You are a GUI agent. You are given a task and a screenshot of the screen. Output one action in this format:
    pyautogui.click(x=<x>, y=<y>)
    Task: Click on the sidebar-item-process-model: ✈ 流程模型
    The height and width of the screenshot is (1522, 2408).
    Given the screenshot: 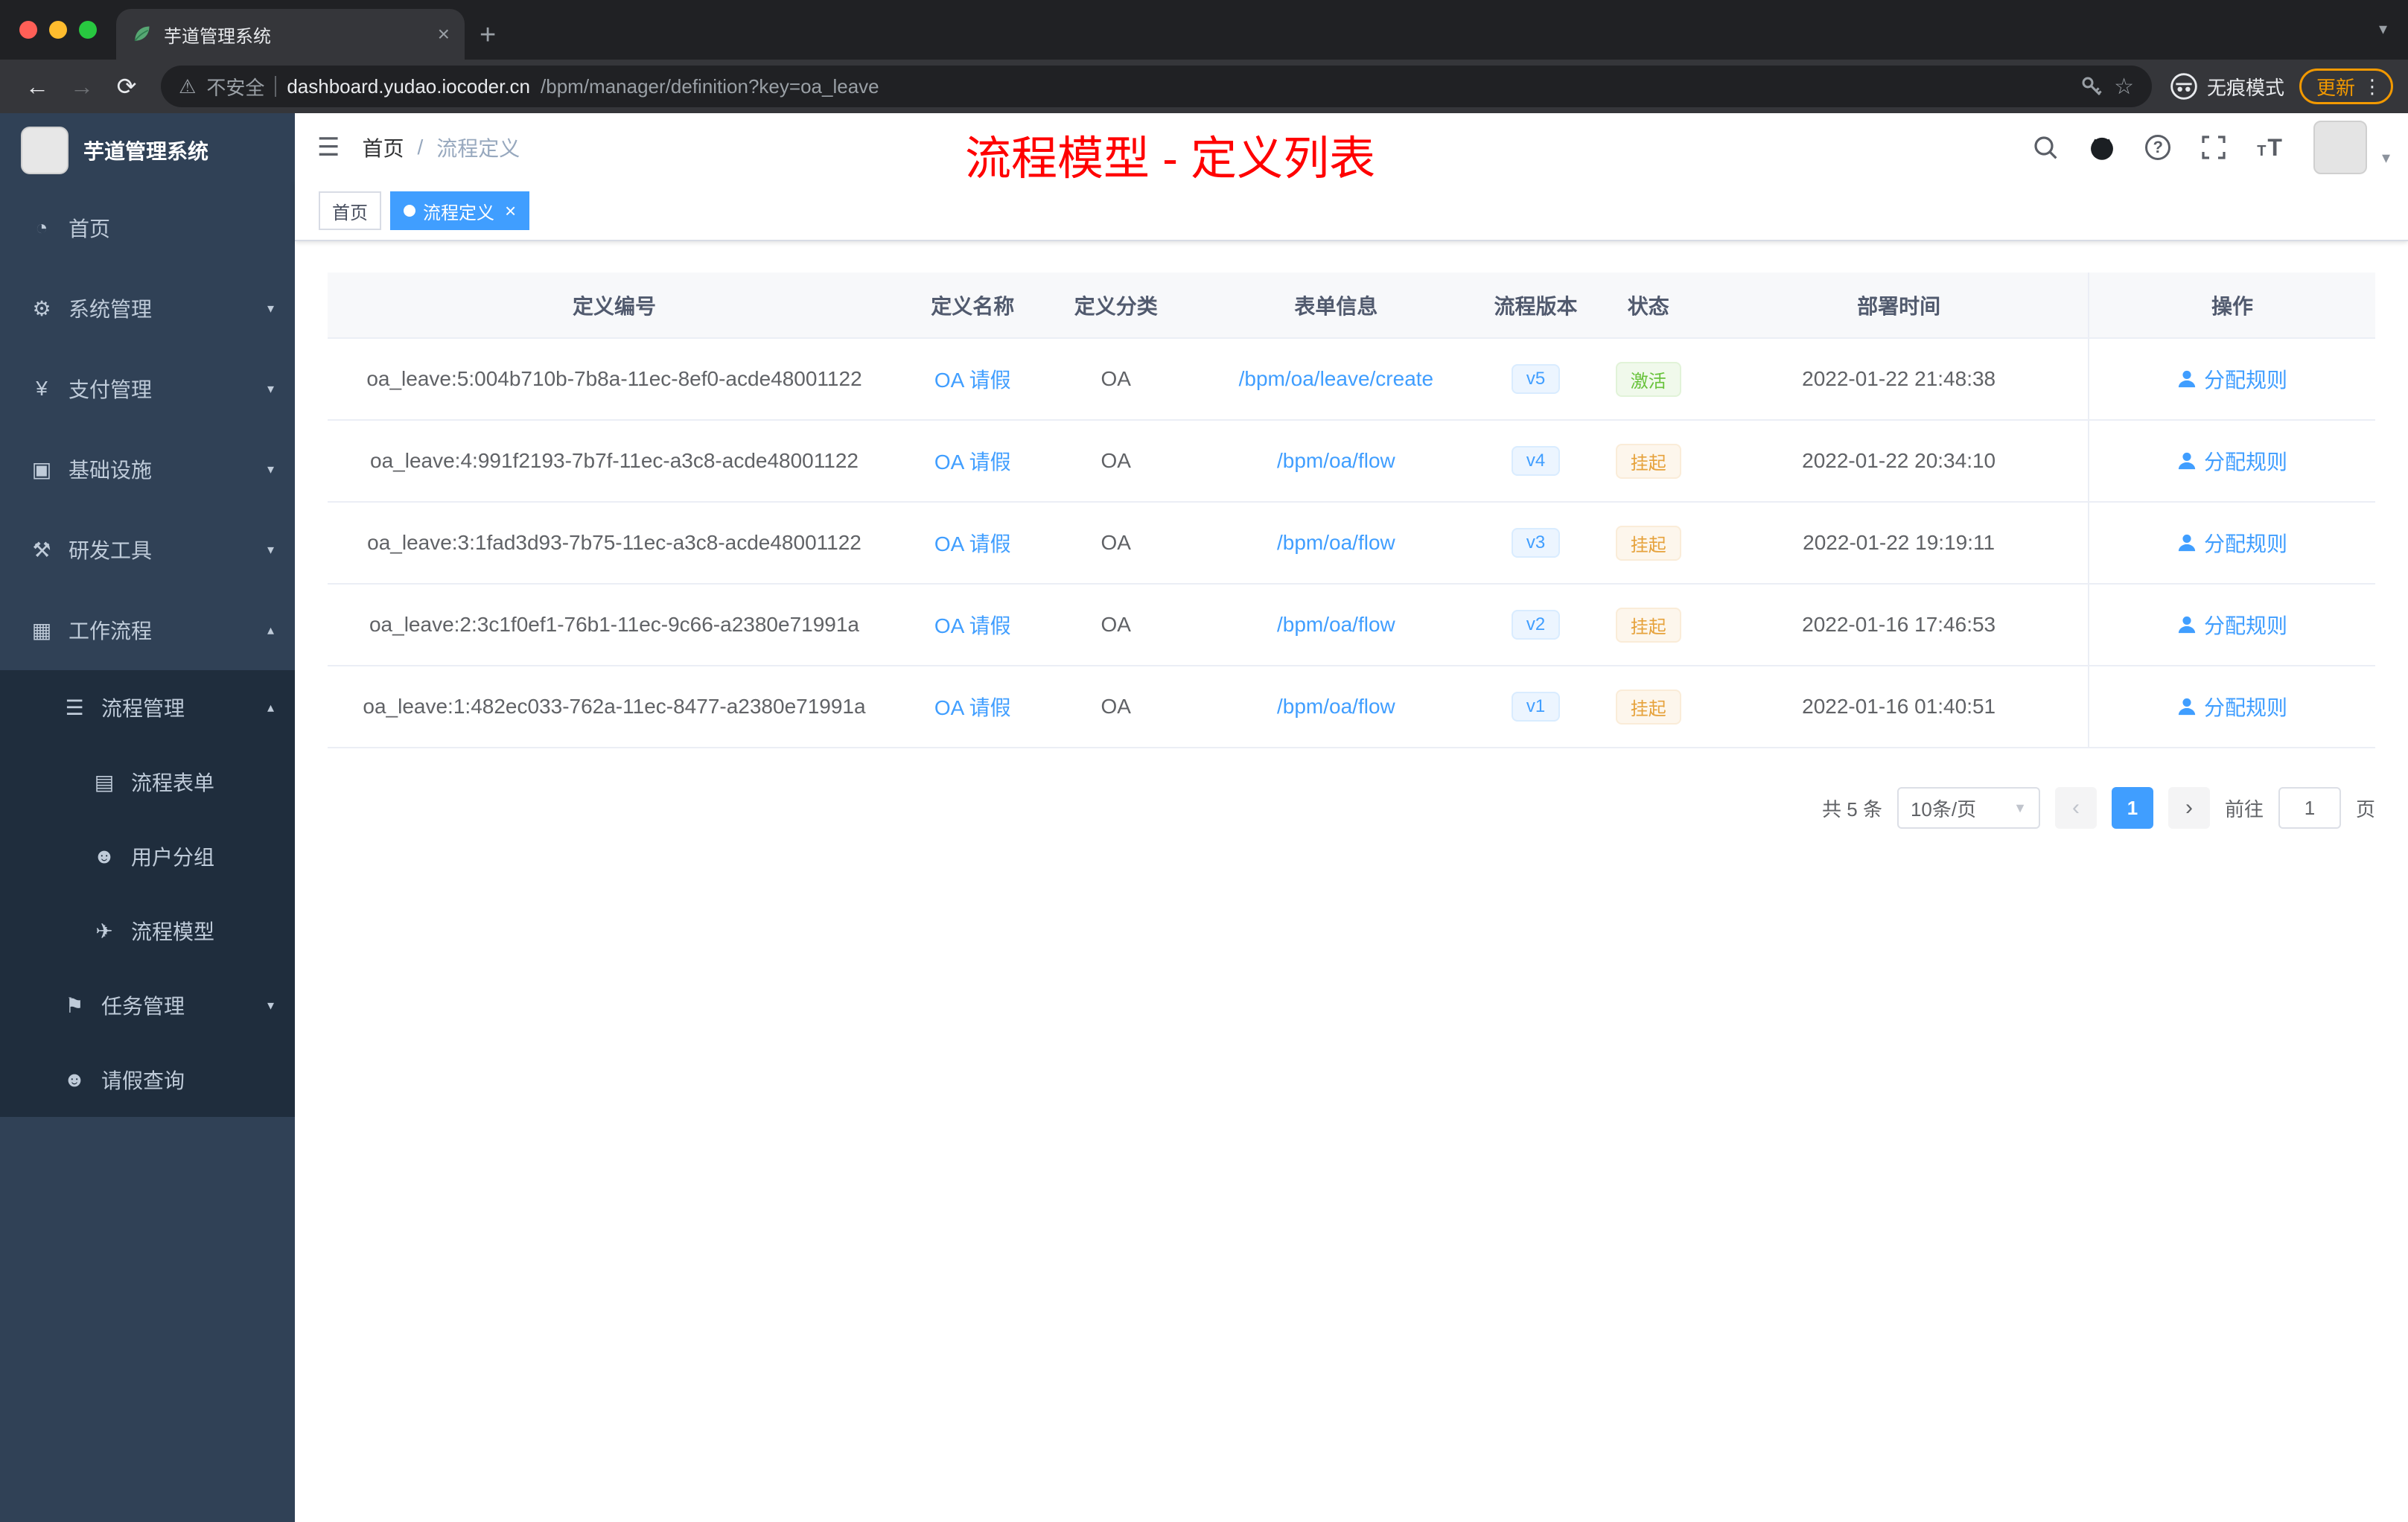 What is the action you would take?
    pyautogui.click(x=147, y=931)
    